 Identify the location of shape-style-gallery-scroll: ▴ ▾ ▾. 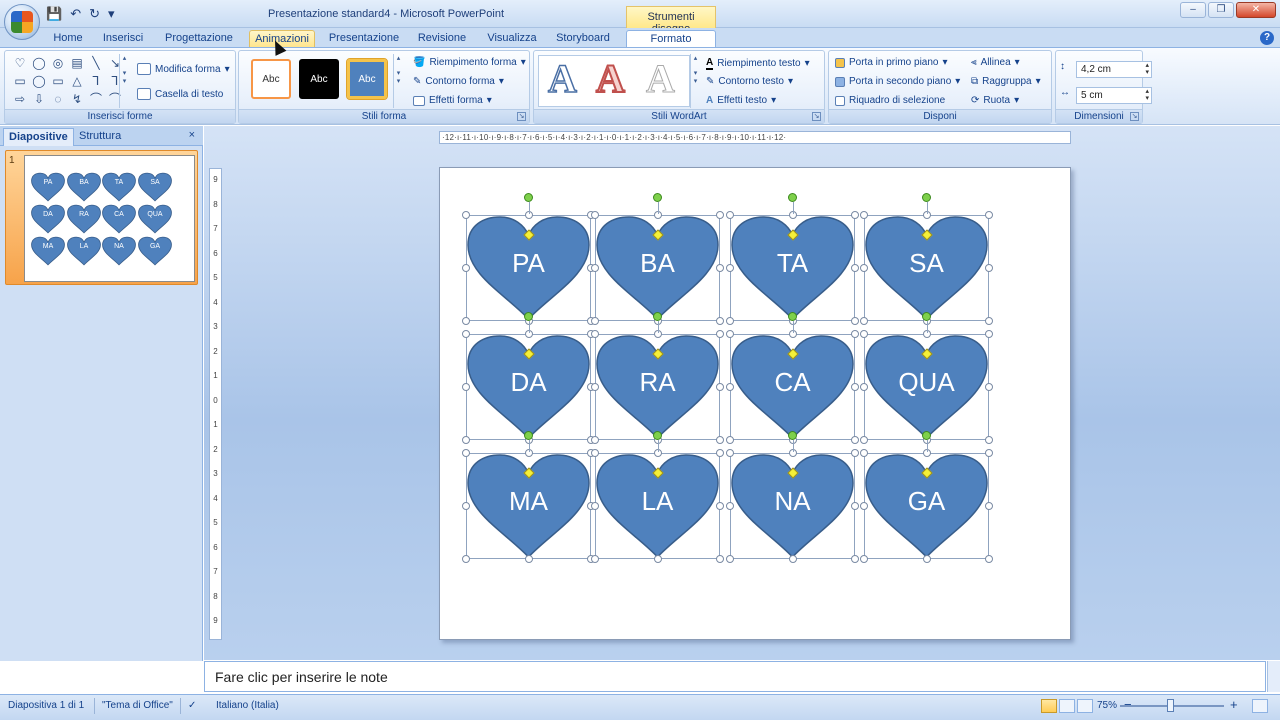
(398, 81).